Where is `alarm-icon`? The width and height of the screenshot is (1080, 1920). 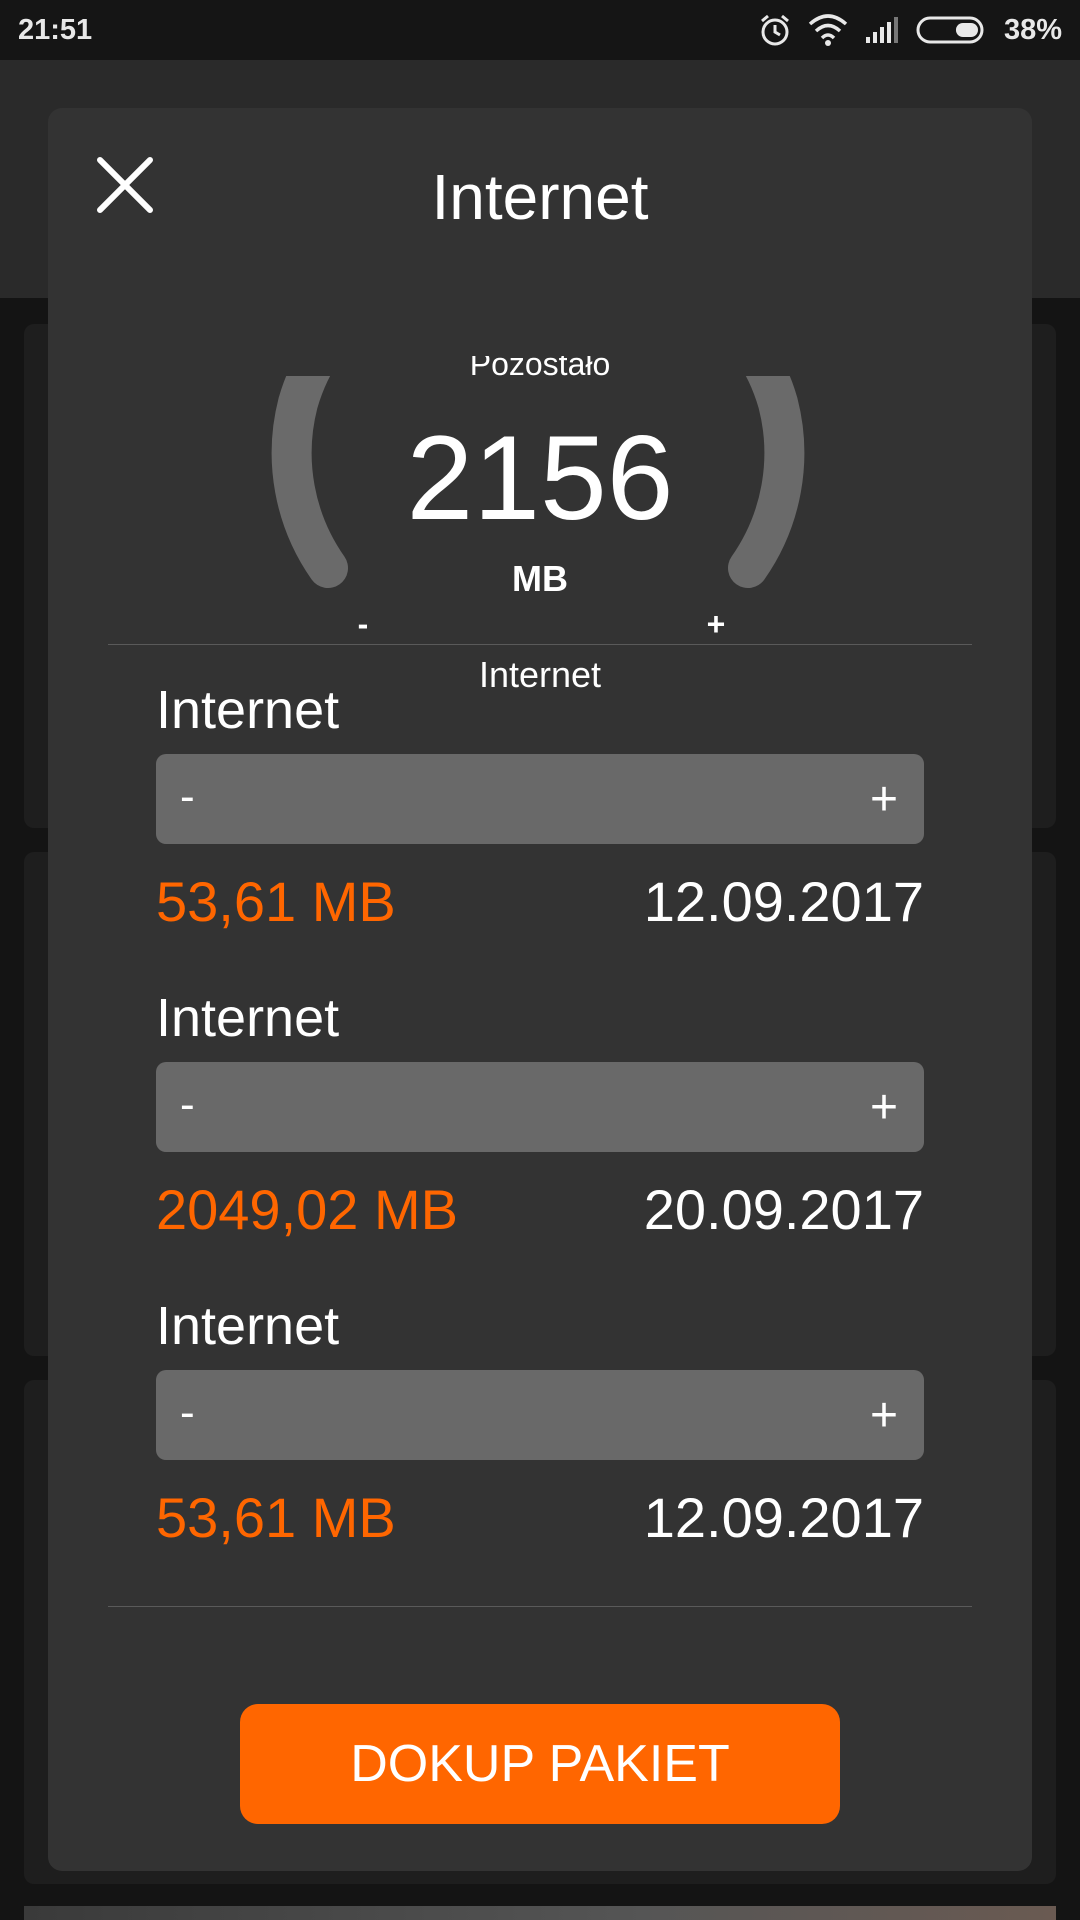
alarm-icon is located at coordinates (775, 30).